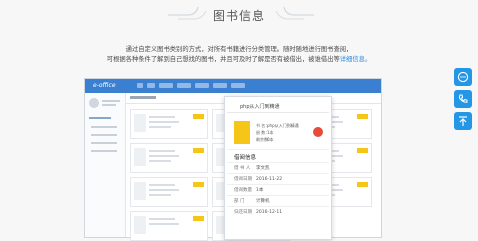  What do you see at coordinates (223, 59) in the screenshot?
I see `description-line-2-text: 可根据各种条件了解到自己想找的图书，并且可及时了解是否有被借出，被谁借出等` at bounding box center [223, 59].